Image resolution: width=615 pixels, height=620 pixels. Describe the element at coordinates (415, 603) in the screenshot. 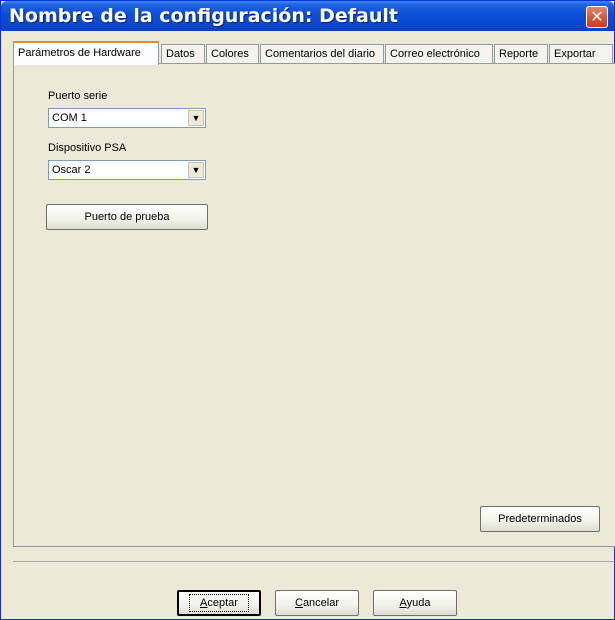

I see `help-button: Ayuda` at that location.